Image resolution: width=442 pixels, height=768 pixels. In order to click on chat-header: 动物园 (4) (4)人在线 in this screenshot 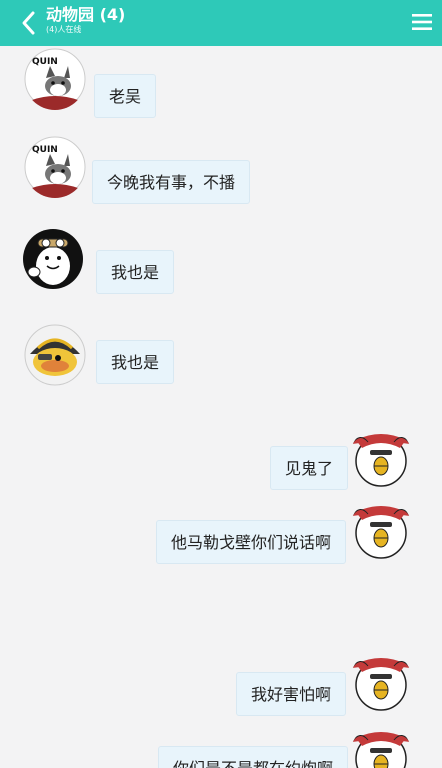, I will do `click(221, 23)`.